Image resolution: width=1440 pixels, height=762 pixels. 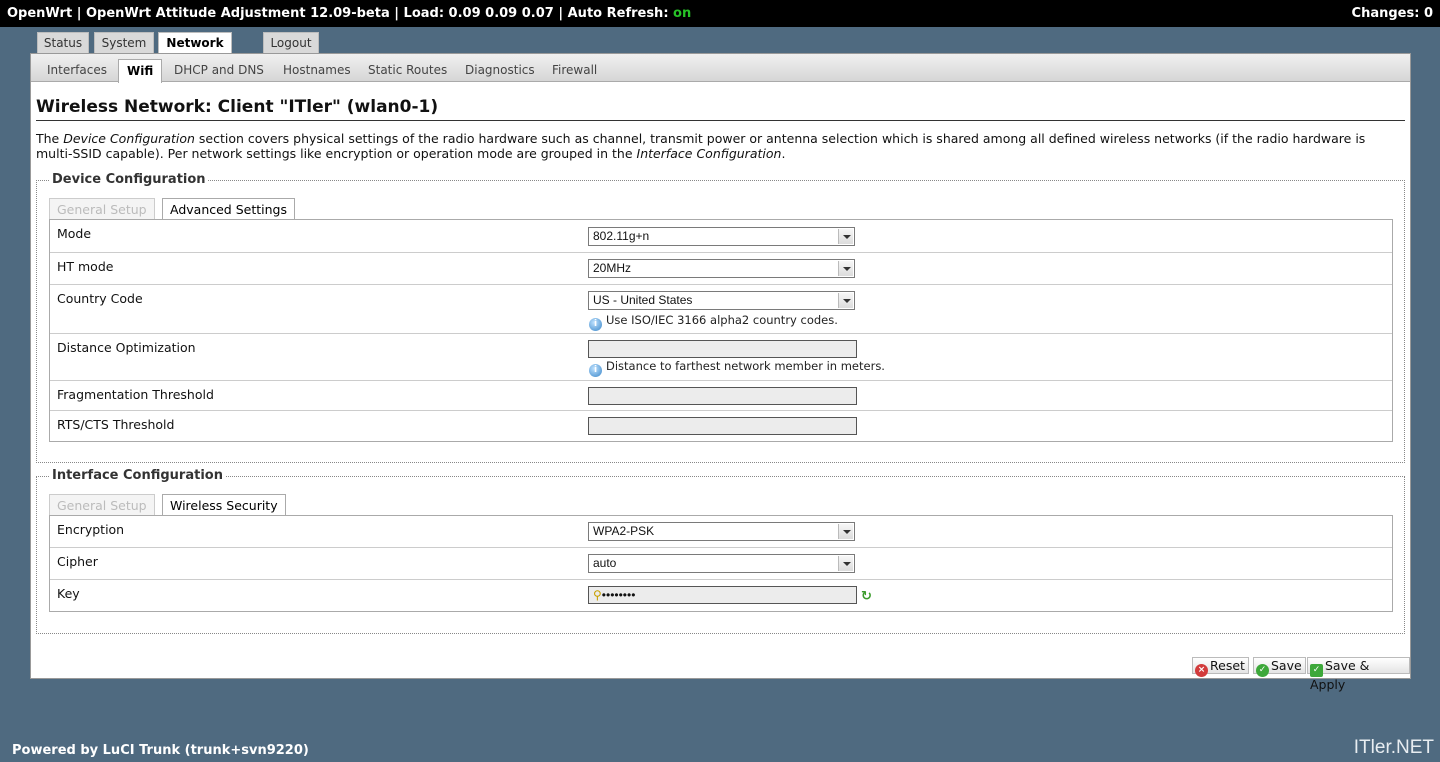 I want to click on encryption-label: Encryption, so click(x=91, y=529).